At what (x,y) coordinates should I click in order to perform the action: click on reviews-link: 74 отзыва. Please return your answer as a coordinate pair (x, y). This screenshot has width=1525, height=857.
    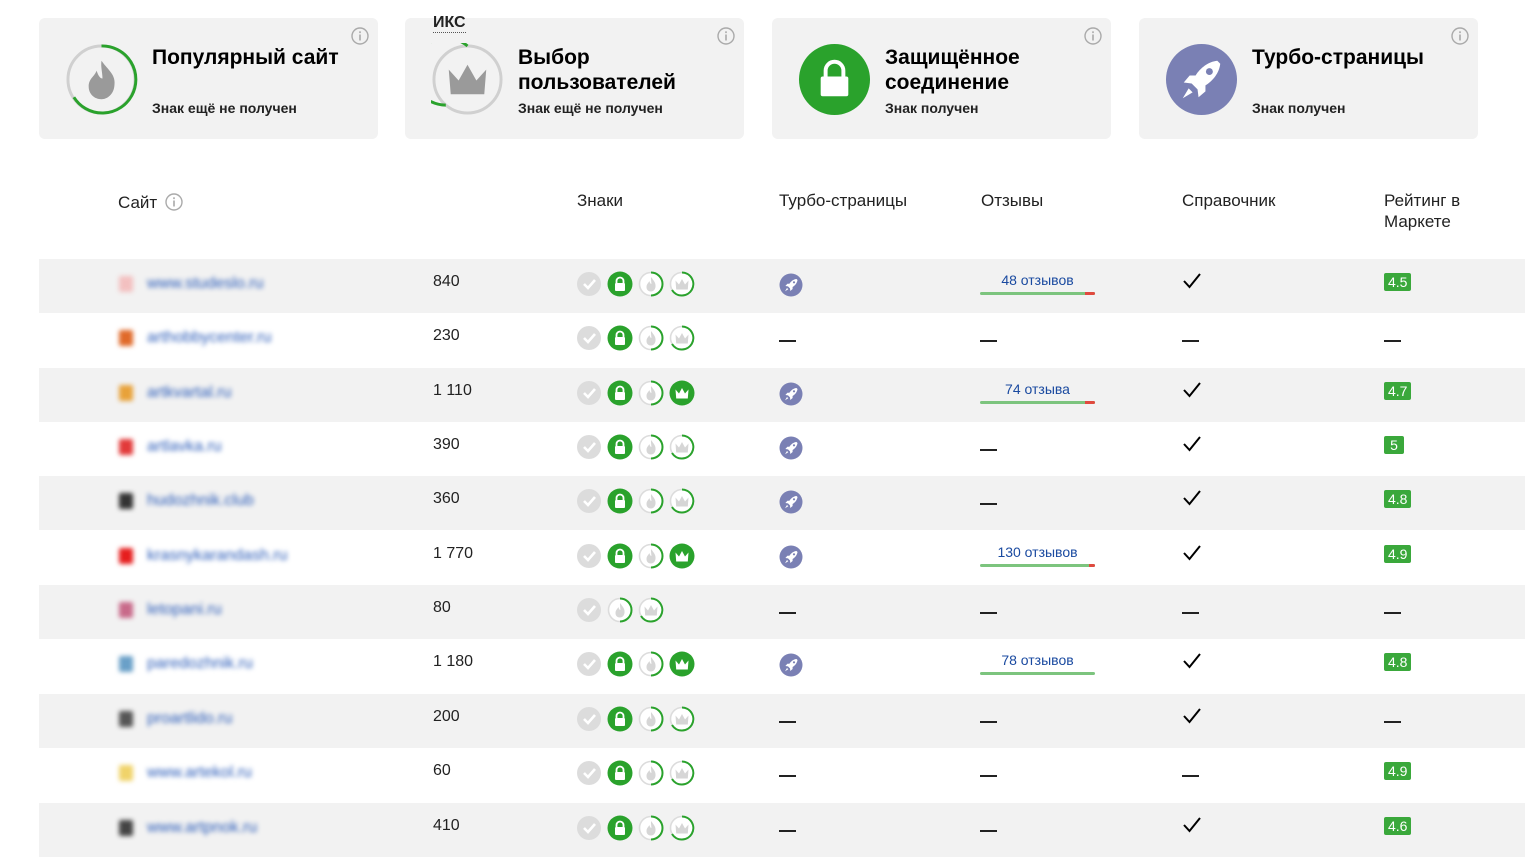
    Looking at the image, I should click on (1037, 389).